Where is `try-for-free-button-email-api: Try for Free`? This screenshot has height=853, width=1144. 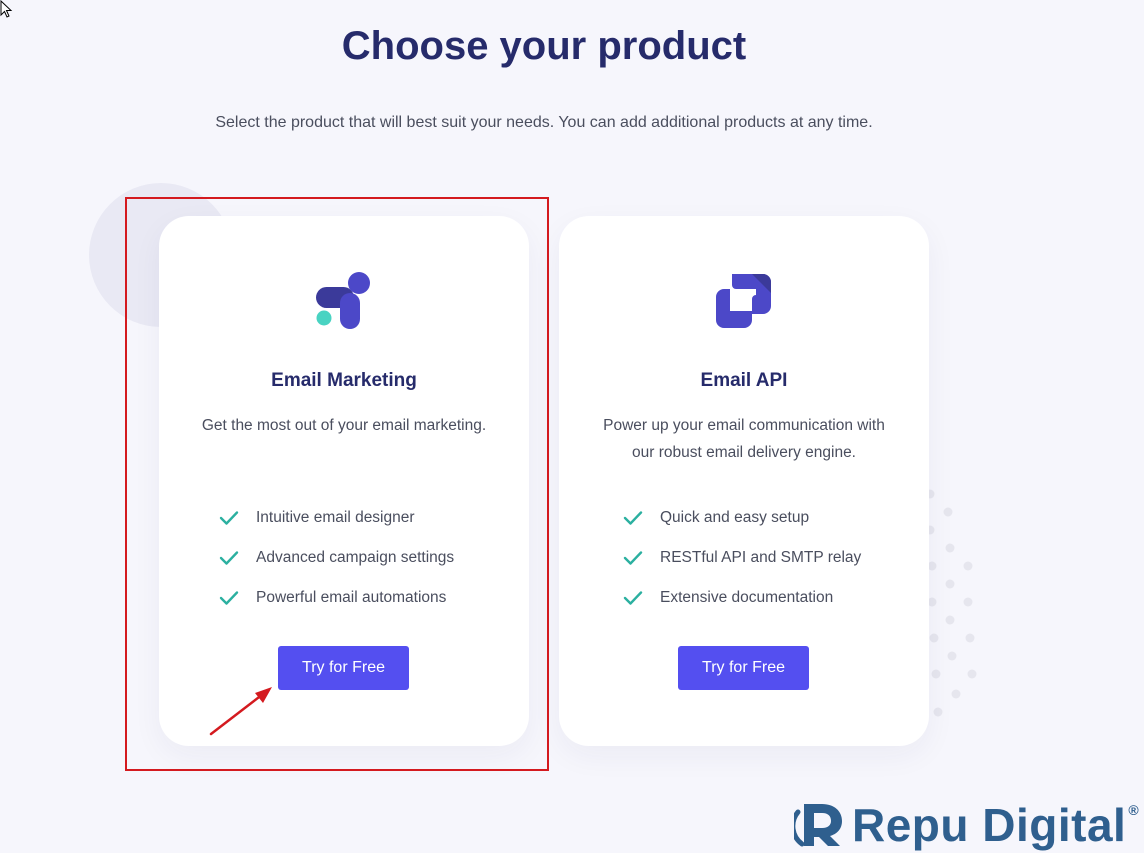
try-for-free-button-email-api: Try for Free is located at coordinates (743, 668).